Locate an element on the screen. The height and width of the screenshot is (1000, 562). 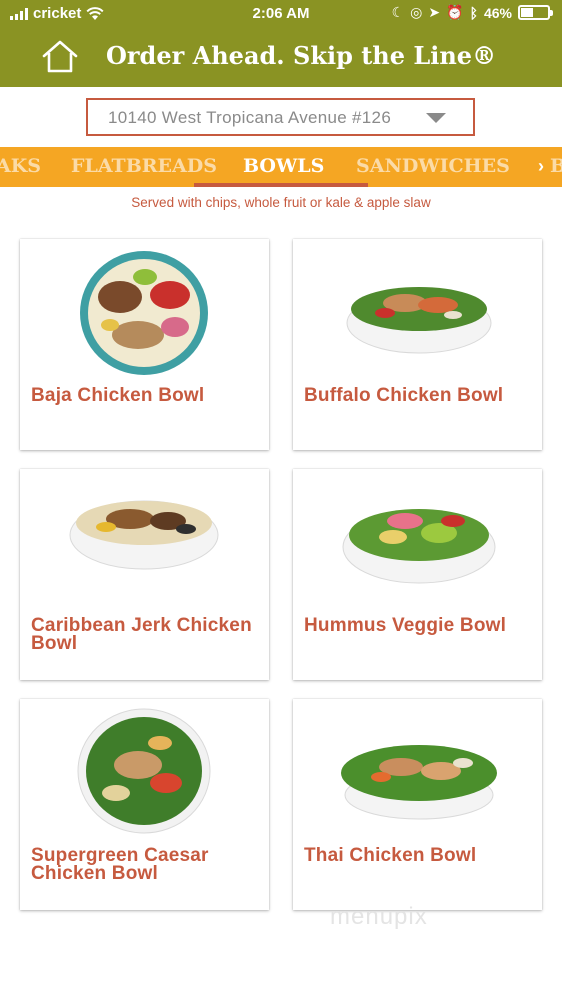
menu-item-card: Buffalo Chicken Bowl is located at coordinates (417, 344).